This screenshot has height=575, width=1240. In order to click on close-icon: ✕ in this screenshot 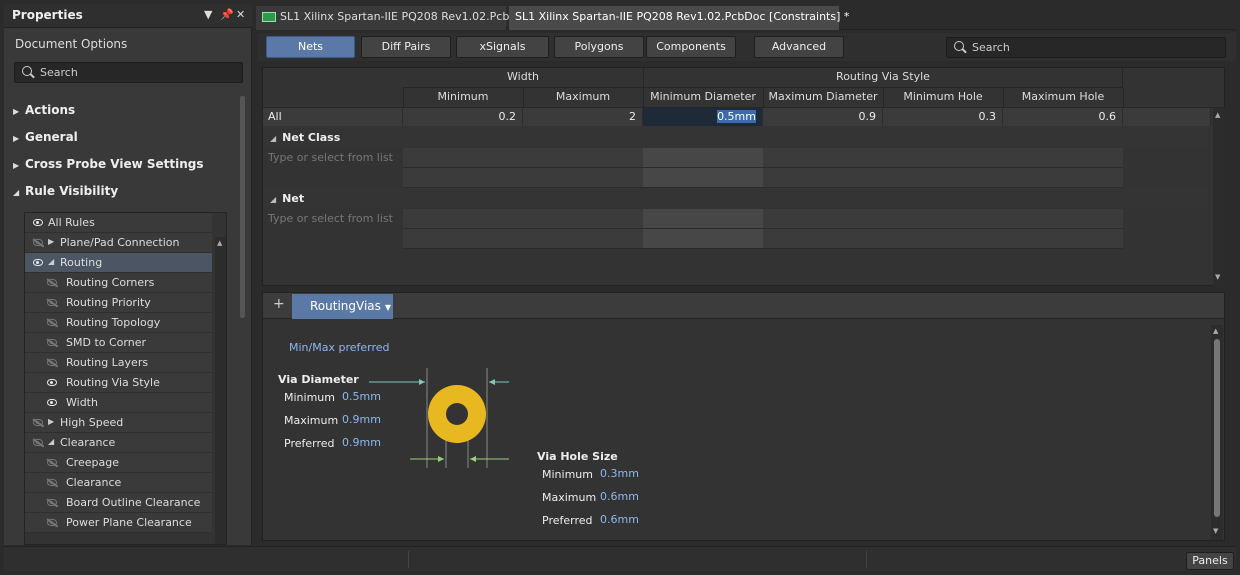, I will do `click(240, 14)`.